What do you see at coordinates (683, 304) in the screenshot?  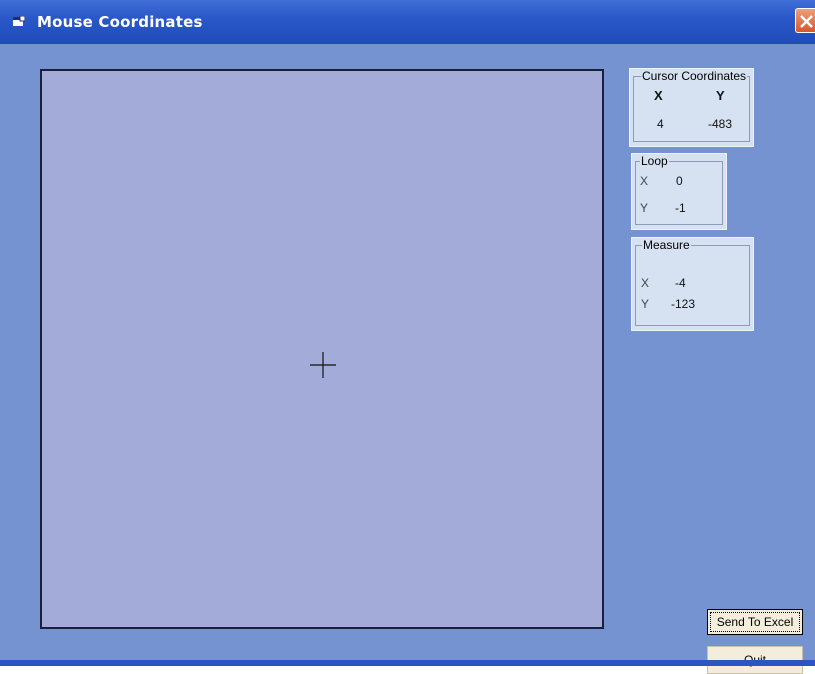 I see `measure-y-value: -123` at bounding box center [683, 304].